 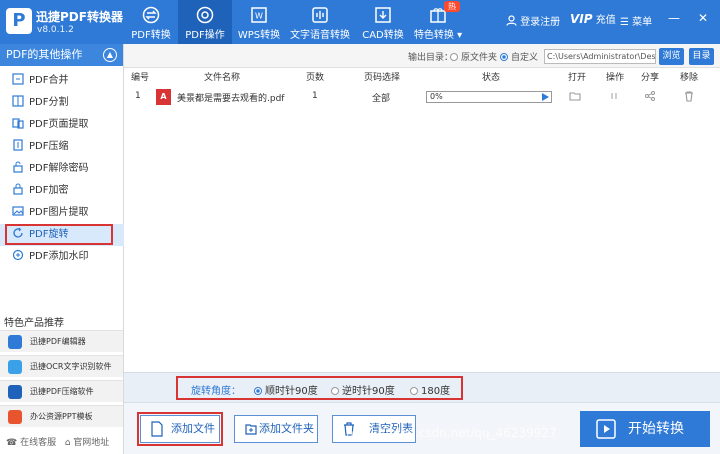 I want to click on row-page-range: 全部, so click(x=381, y=97).